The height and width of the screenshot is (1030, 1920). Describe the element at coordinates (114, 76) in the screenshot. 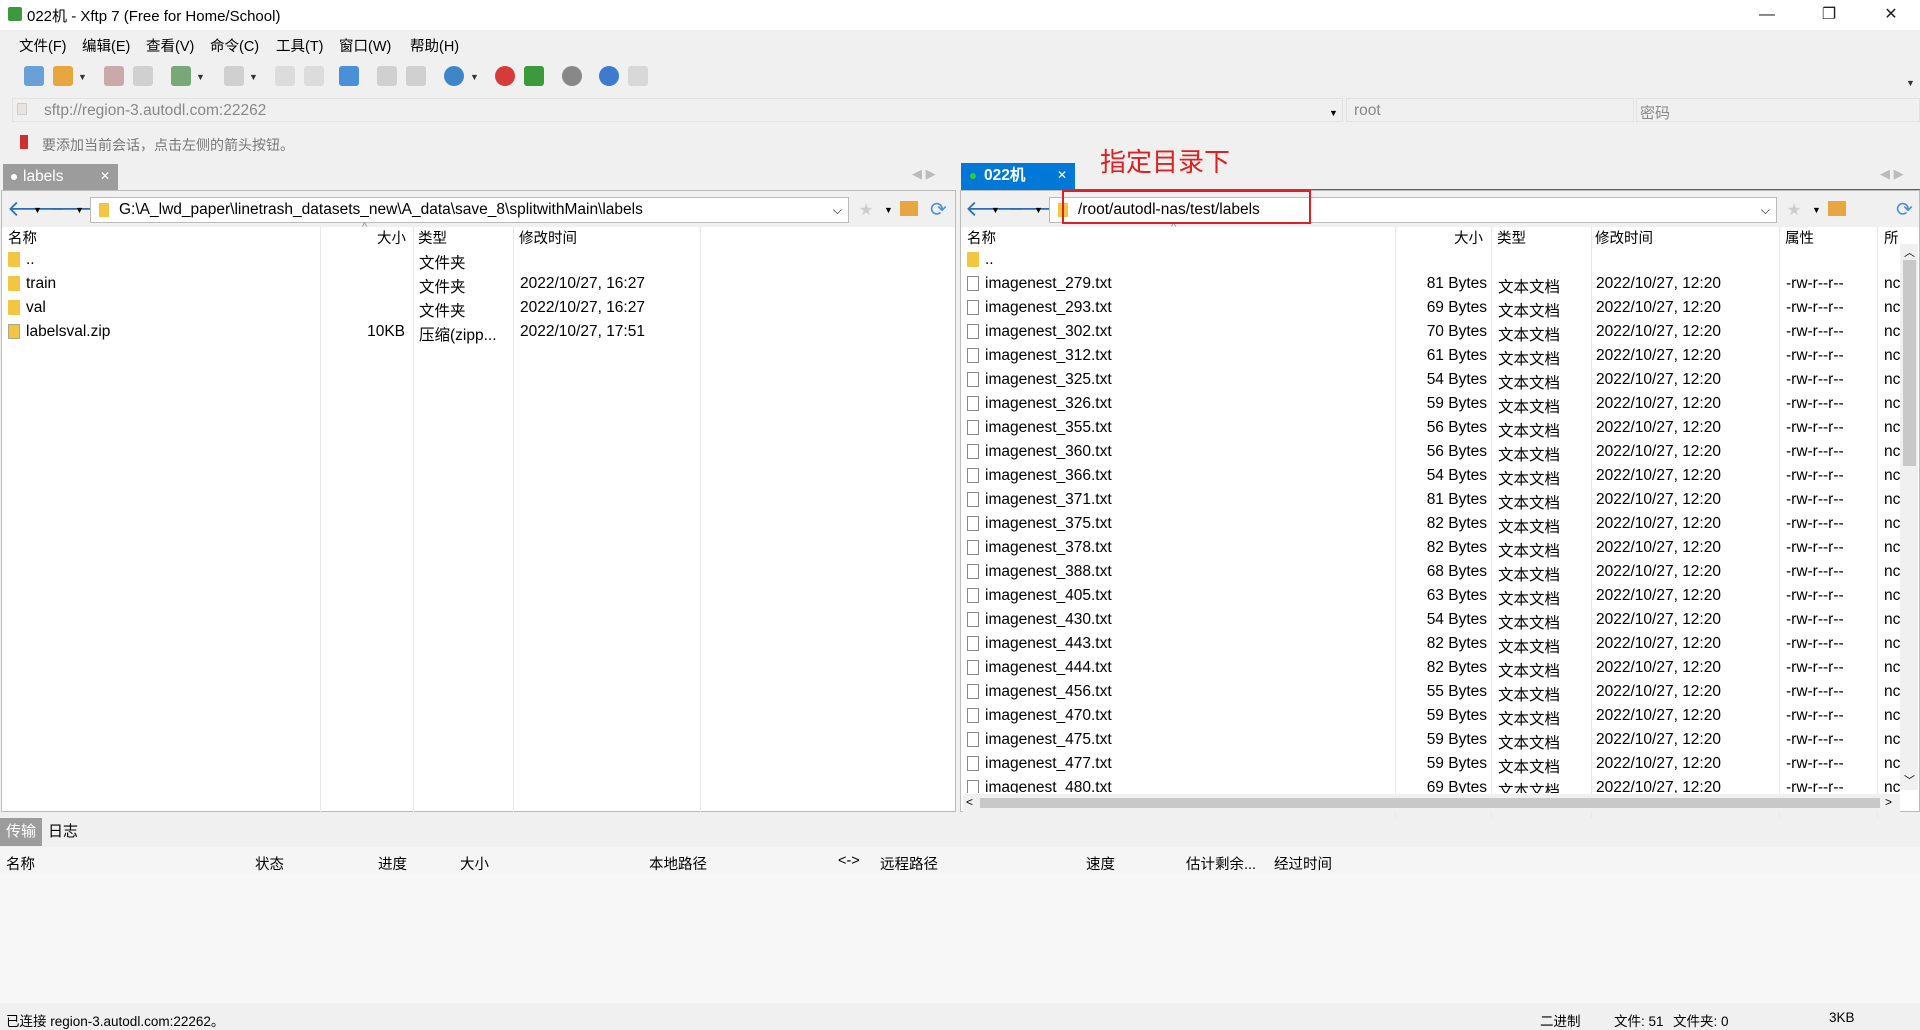

I see `disconnect-icon` at that location.